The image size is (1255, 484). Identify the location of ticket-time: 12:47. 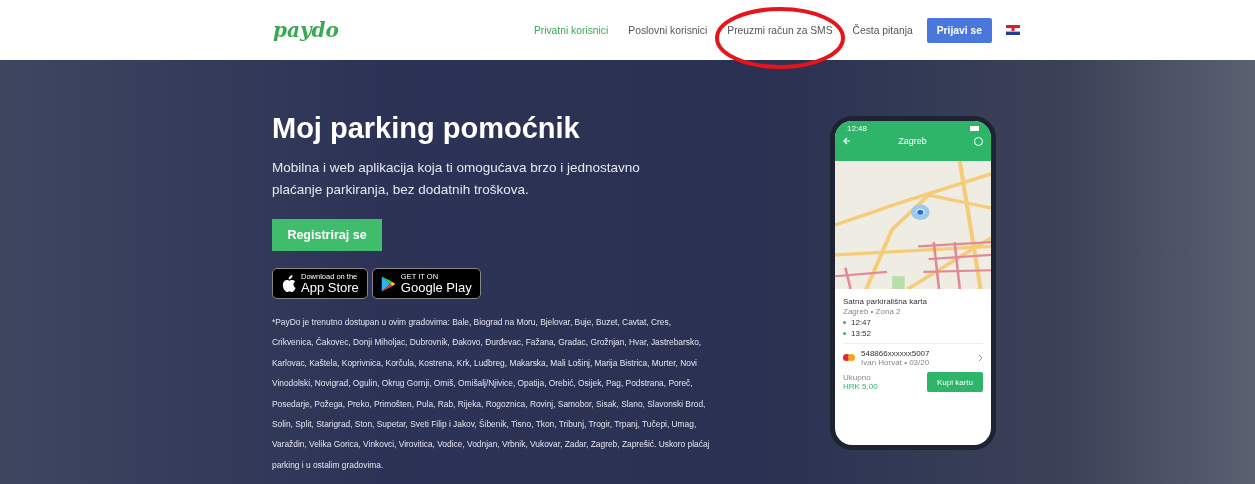
(861, 322).